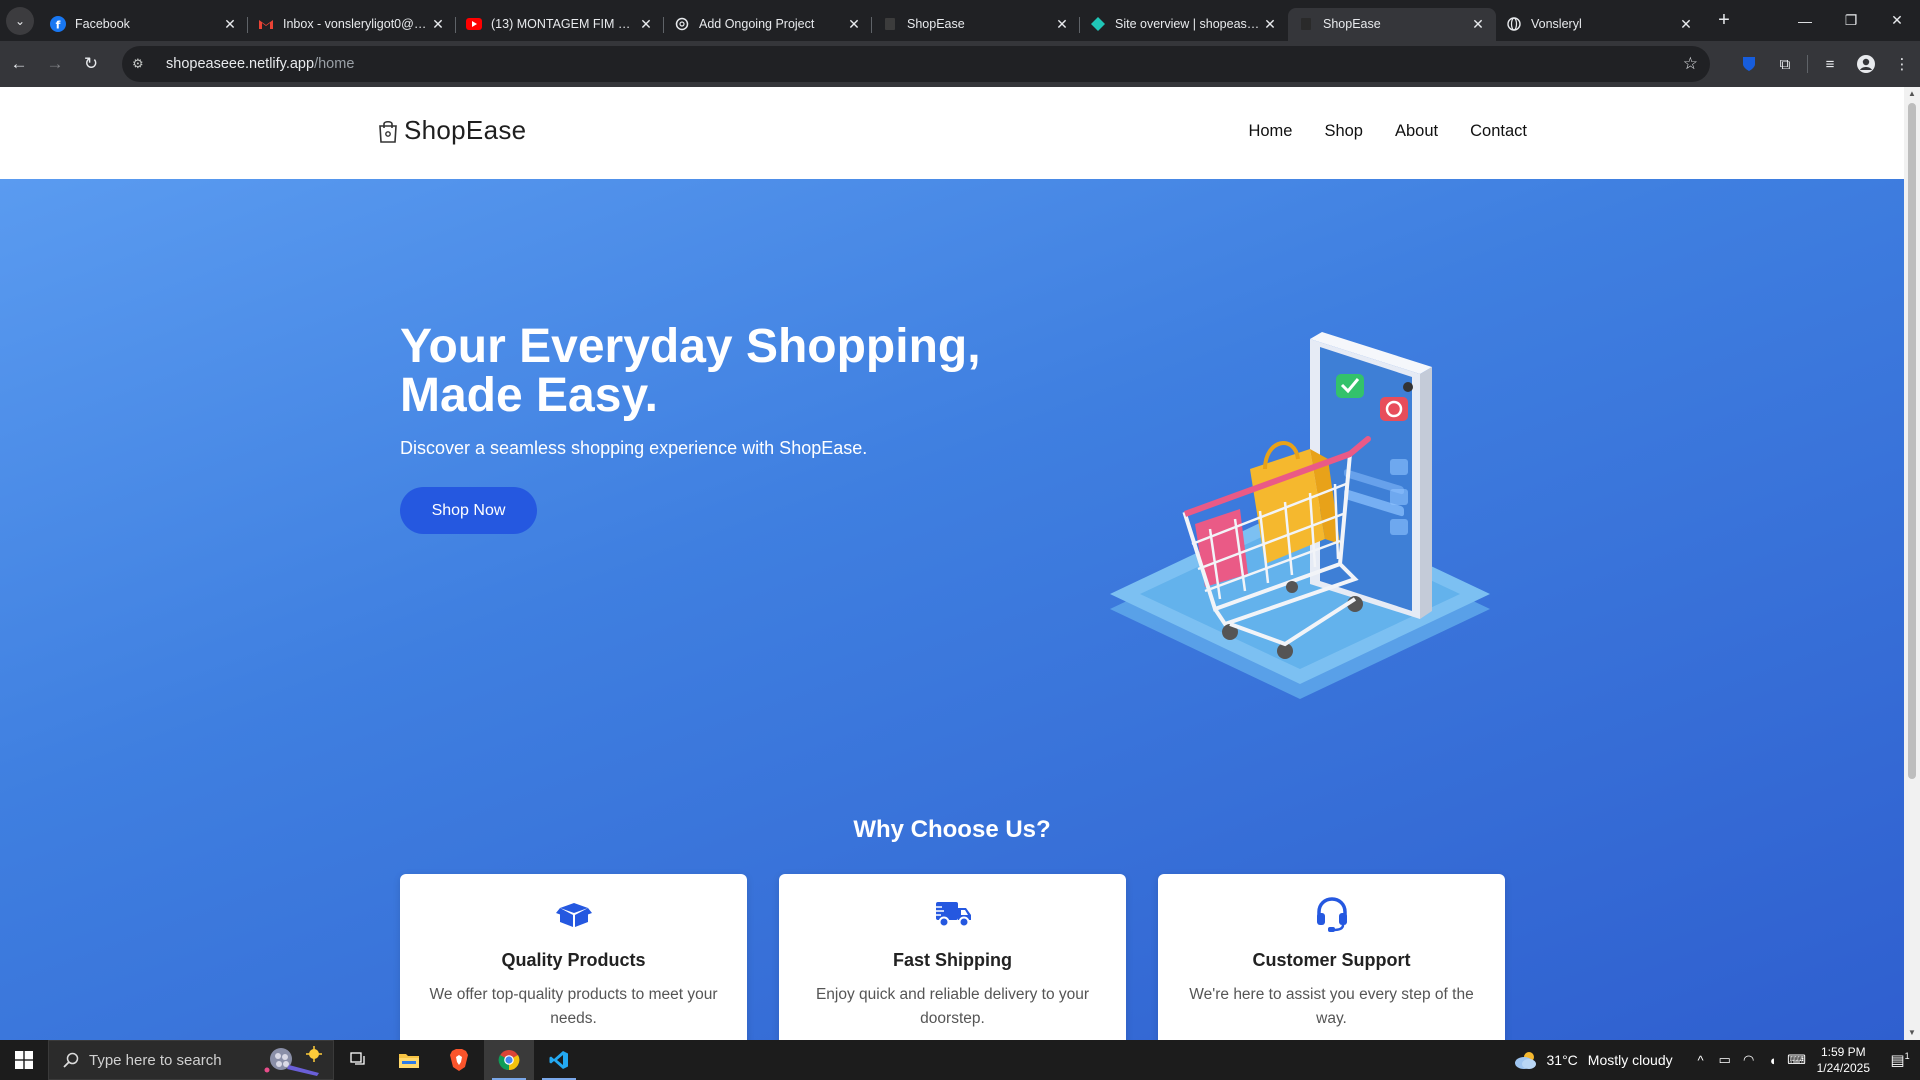 Image resolution: width=1920 pixels, height=1080 pixels. I want to click on extension-area: ⧉ ≡ ⋮, so click(1825, 64).